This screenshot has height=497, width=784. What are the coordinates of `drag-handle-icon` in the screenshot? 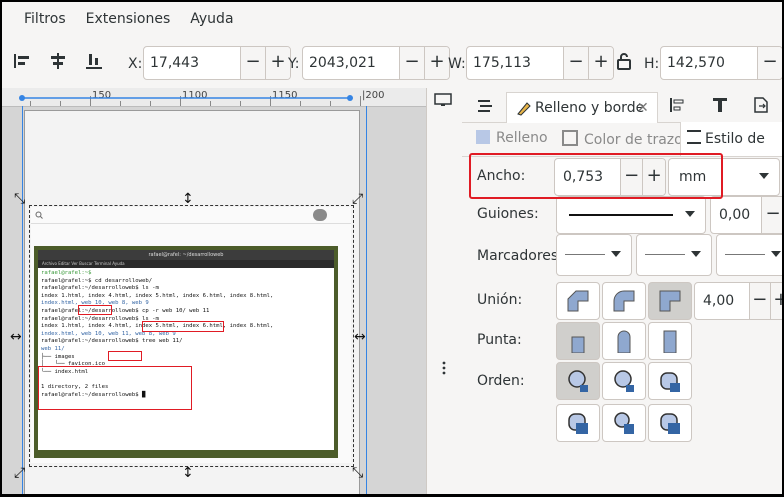 It's located at (444, 368).